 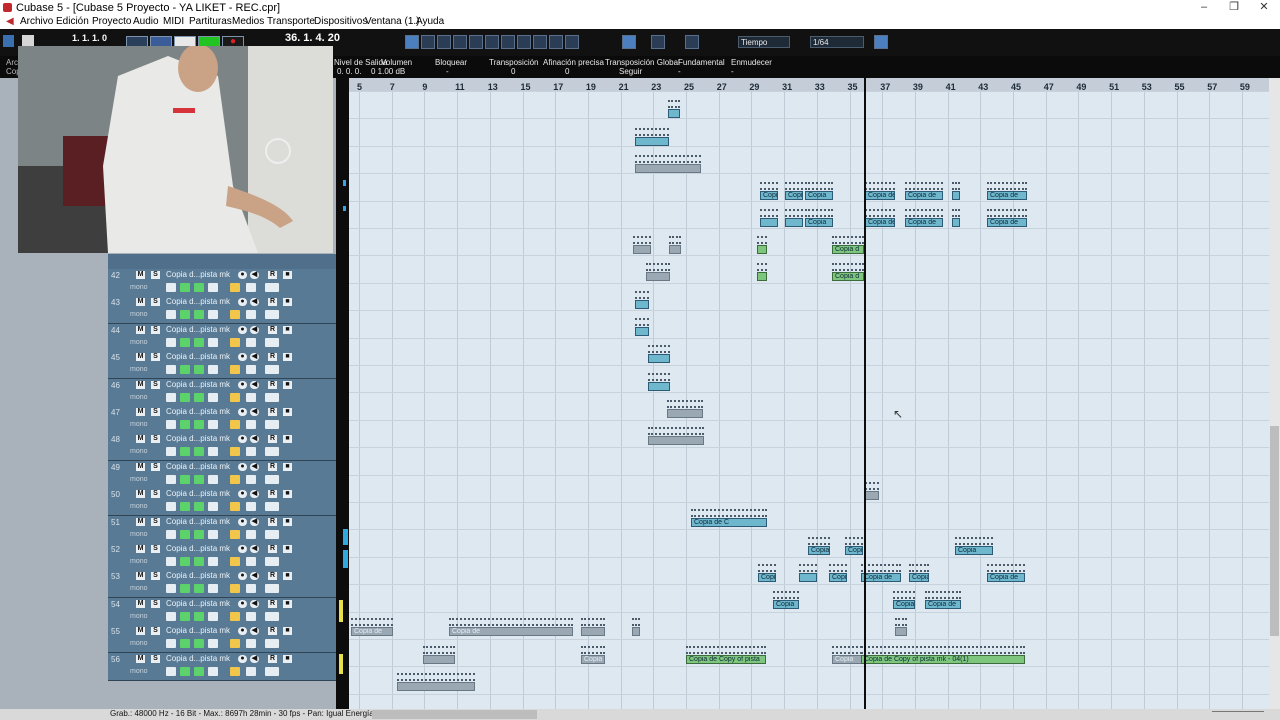 What do you see at coordinates (222, 283) in the screenshot?
I see `track-header-row: 42 M S Copia d...pista mk ● ◀ R ■ mono` at bounding box center [222, 283].